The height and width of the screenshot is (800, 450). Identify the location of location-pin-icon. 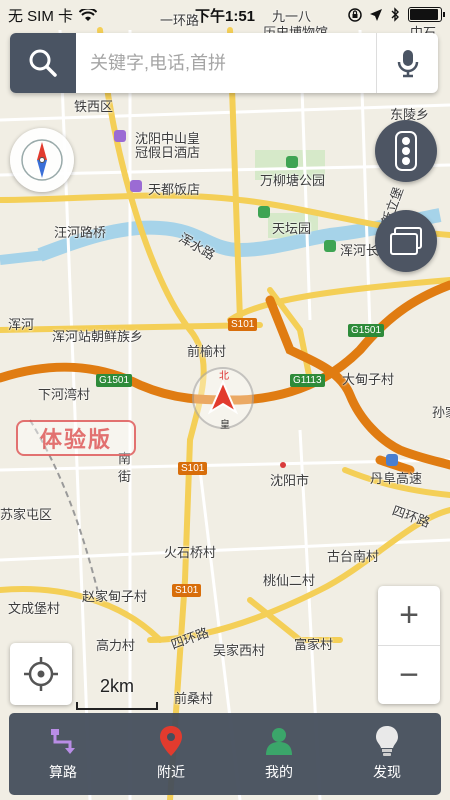
(171, 741).